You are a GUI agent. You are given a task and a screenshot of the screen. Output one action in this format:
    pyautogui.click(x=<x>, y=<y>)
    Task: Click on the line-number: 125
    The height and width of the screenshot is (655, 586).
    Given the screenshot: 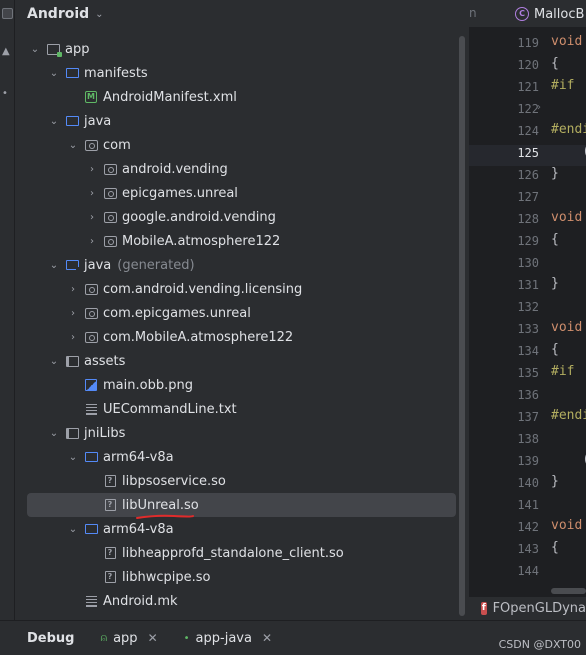 What is the action you would take?
    pyautogui.click(x=528, y=153)
    